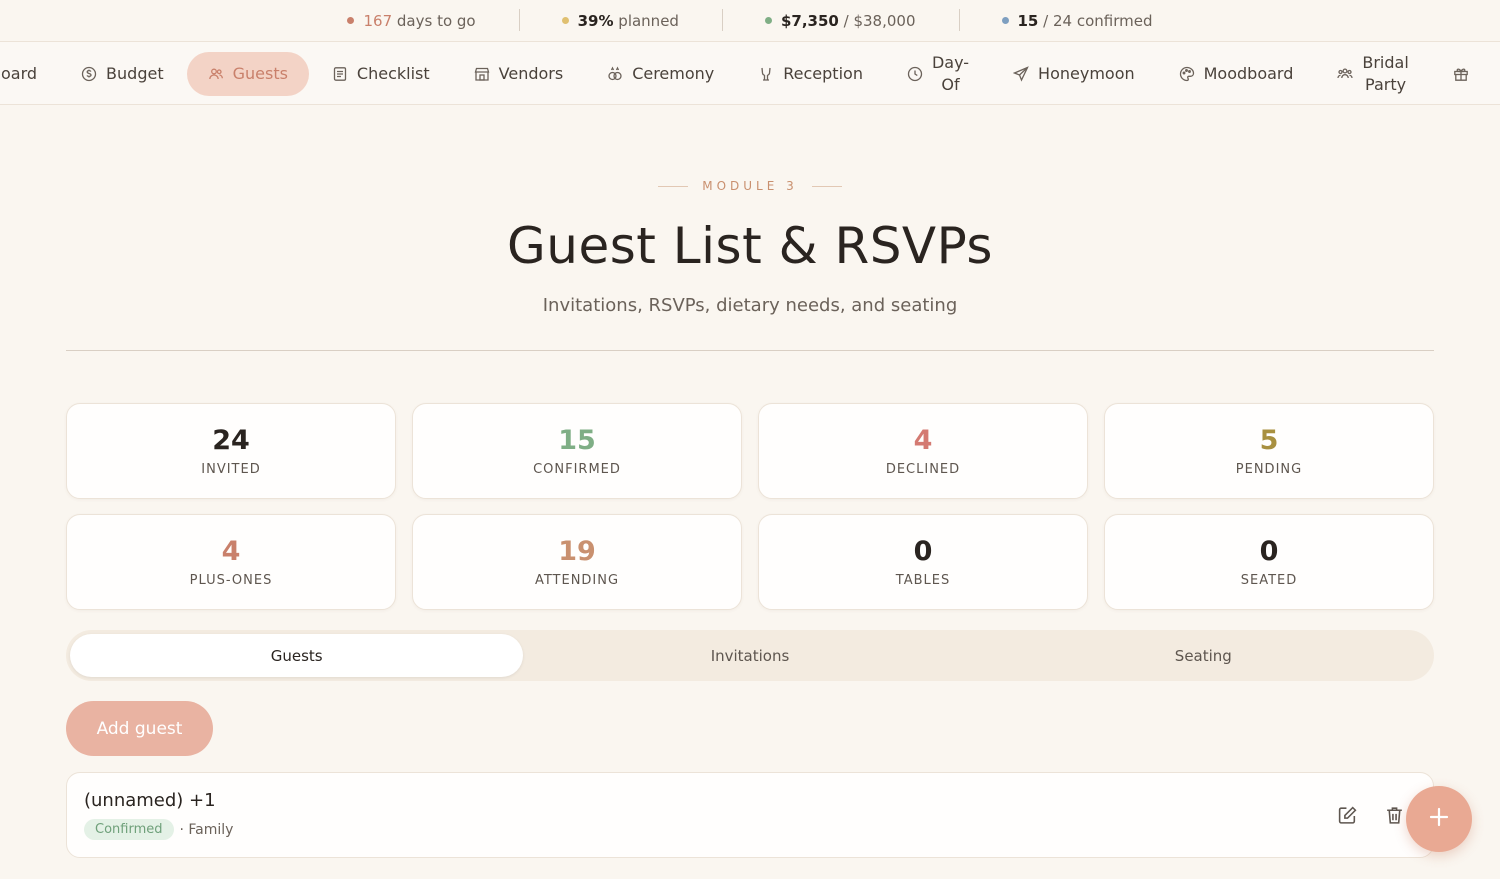 The image size is (1500, 879). I want to click on stat-card-tables: 0 TABLES, so click(923, 562).